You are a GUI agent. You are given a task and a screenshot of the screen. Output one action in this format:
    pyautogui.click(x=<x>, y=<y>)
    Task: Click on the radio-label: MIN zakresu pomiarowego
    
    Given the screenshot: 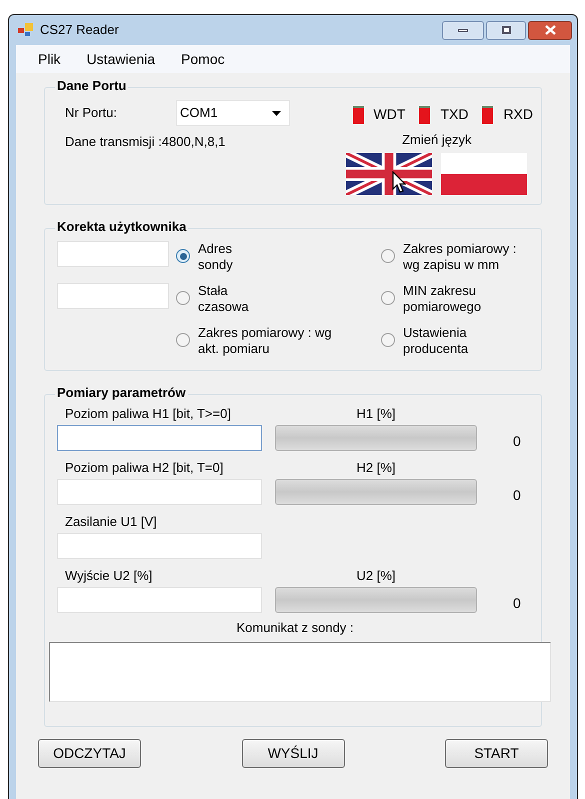 What is the action you would take?
    pyautogui.click(x=442, y=299)
    